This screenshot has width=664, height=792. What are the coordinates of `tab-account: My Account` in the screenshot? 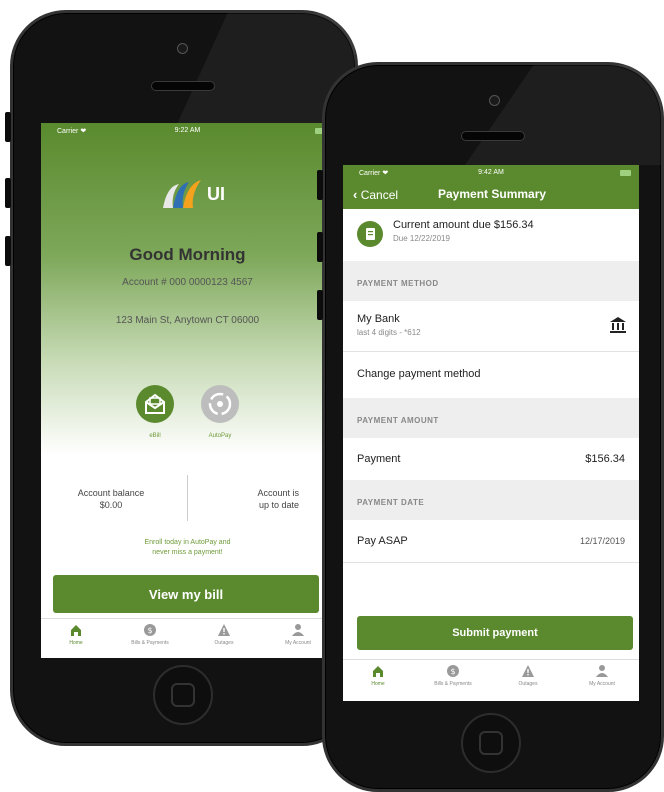 It's located at (602, 675).